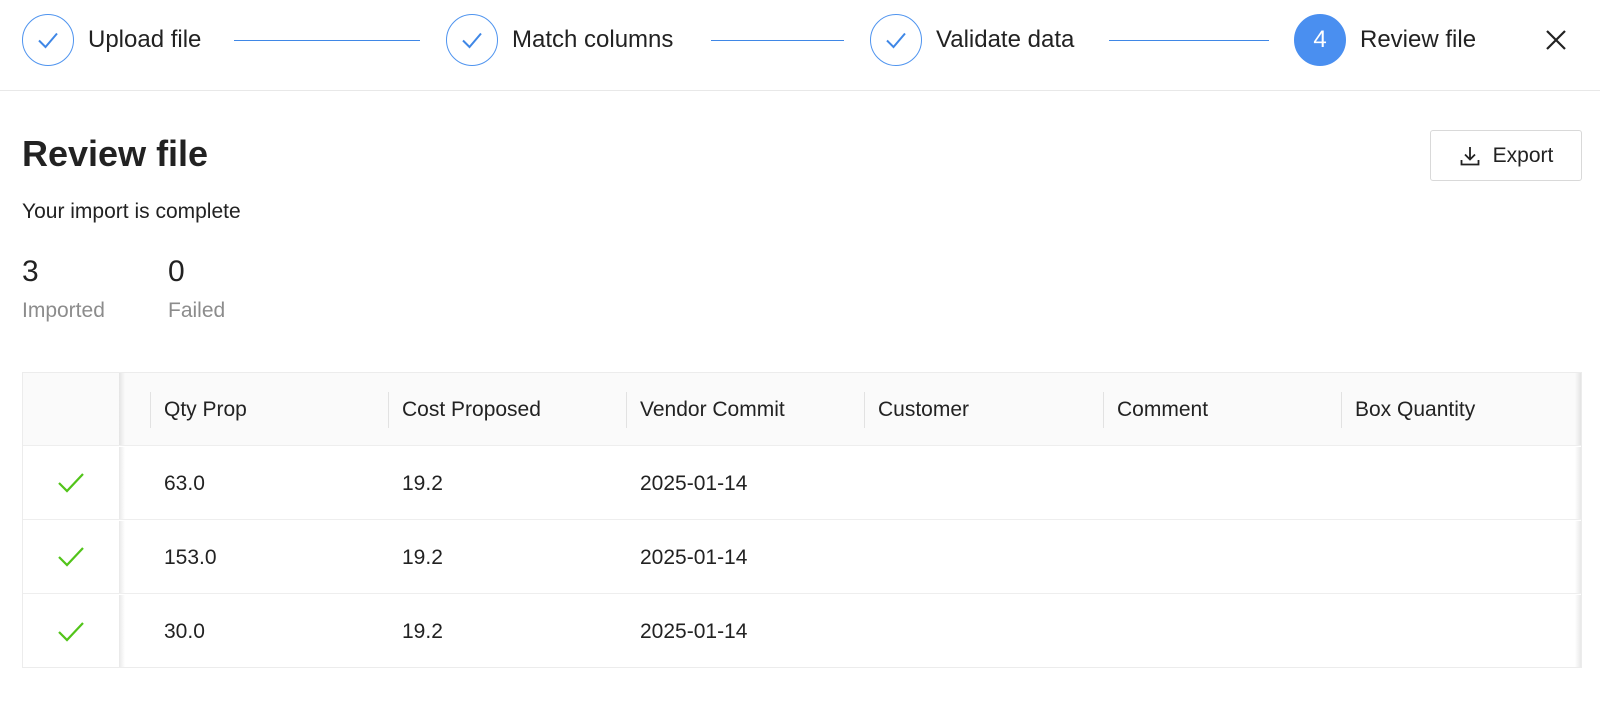 Image resolution: width=1600 pixels, height=728 pixels. What do you see at coordinates (196, 289) in the screenshot?
I see `stat-failed: 0 Failed` at bounding box center [196, 289].